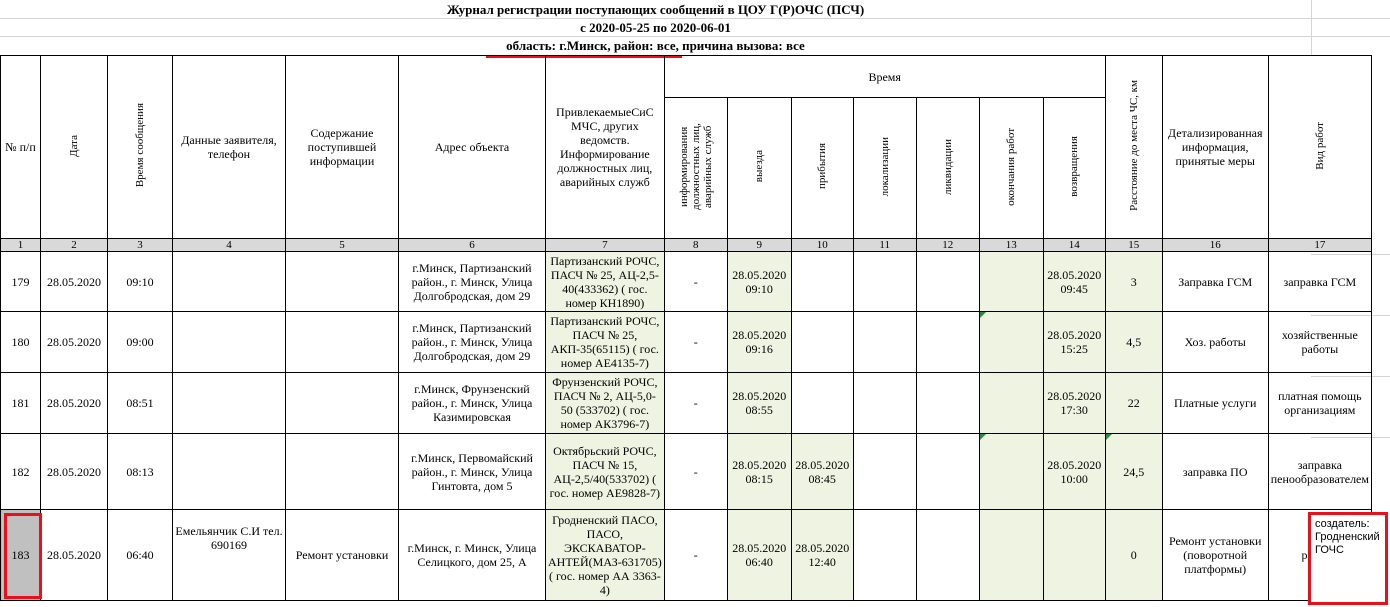 The width and height of the screenshot is (1390, 607). What do you see at coordinates (1215, 555) in the screenshot?
I see `cell-details: Ремонт установки (поворотной платформы)` at bounding box center [1215, 555].